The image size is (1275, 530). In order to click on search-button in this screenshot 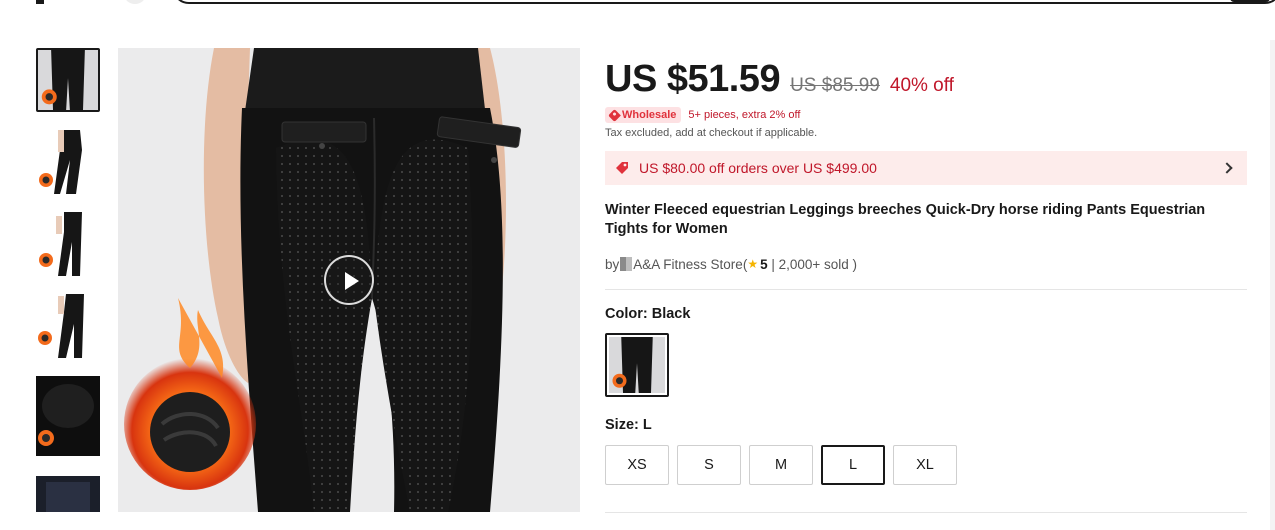, I will do `click(1250, 1)`.